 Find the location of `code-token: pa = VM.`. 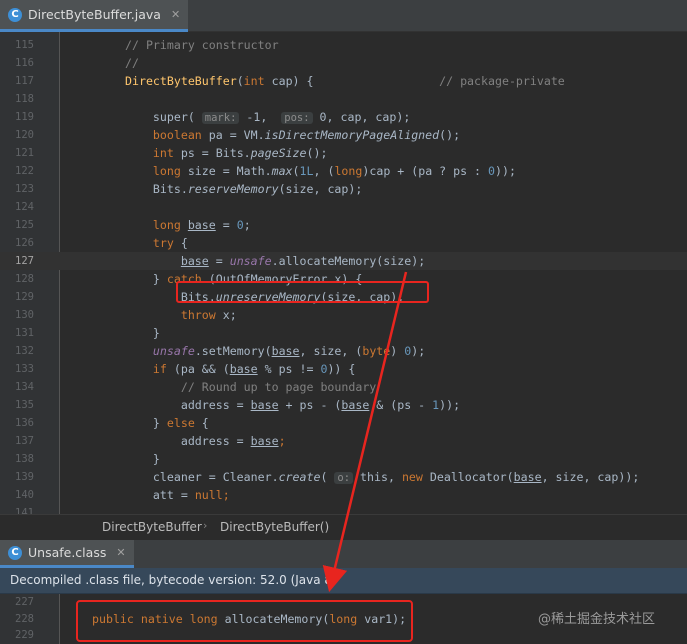

code-token: pa = VM. is located at coordinates (233, 135).